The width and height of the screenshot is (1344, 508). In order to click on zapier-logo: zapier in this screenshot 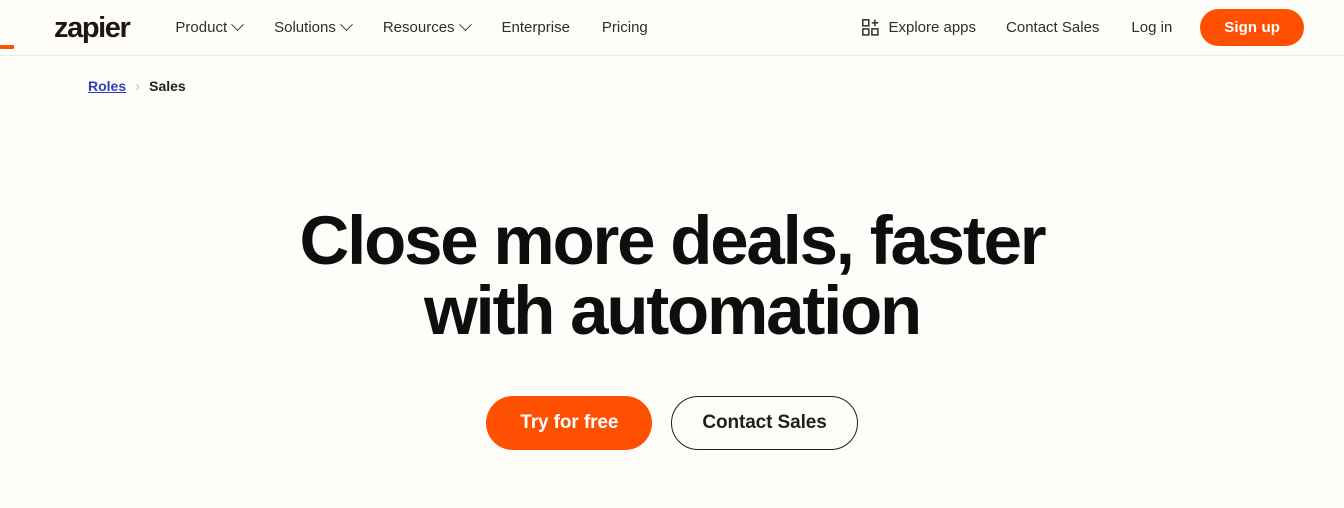, I will do `click(65, 30)`.